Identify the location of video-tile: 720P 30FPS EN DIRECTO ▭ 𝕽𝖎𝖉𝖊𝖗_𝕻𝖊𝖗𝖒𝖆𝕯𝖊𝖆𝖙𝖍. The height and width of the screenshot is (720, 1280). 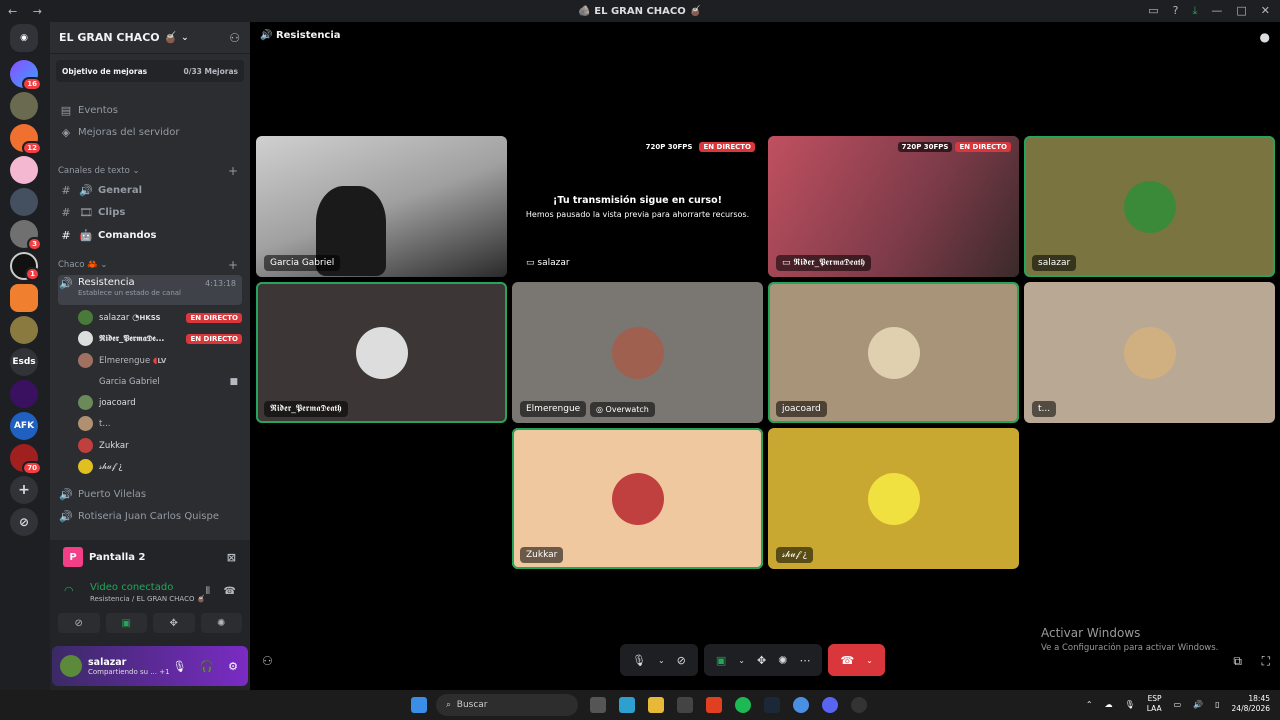
(893, 206).